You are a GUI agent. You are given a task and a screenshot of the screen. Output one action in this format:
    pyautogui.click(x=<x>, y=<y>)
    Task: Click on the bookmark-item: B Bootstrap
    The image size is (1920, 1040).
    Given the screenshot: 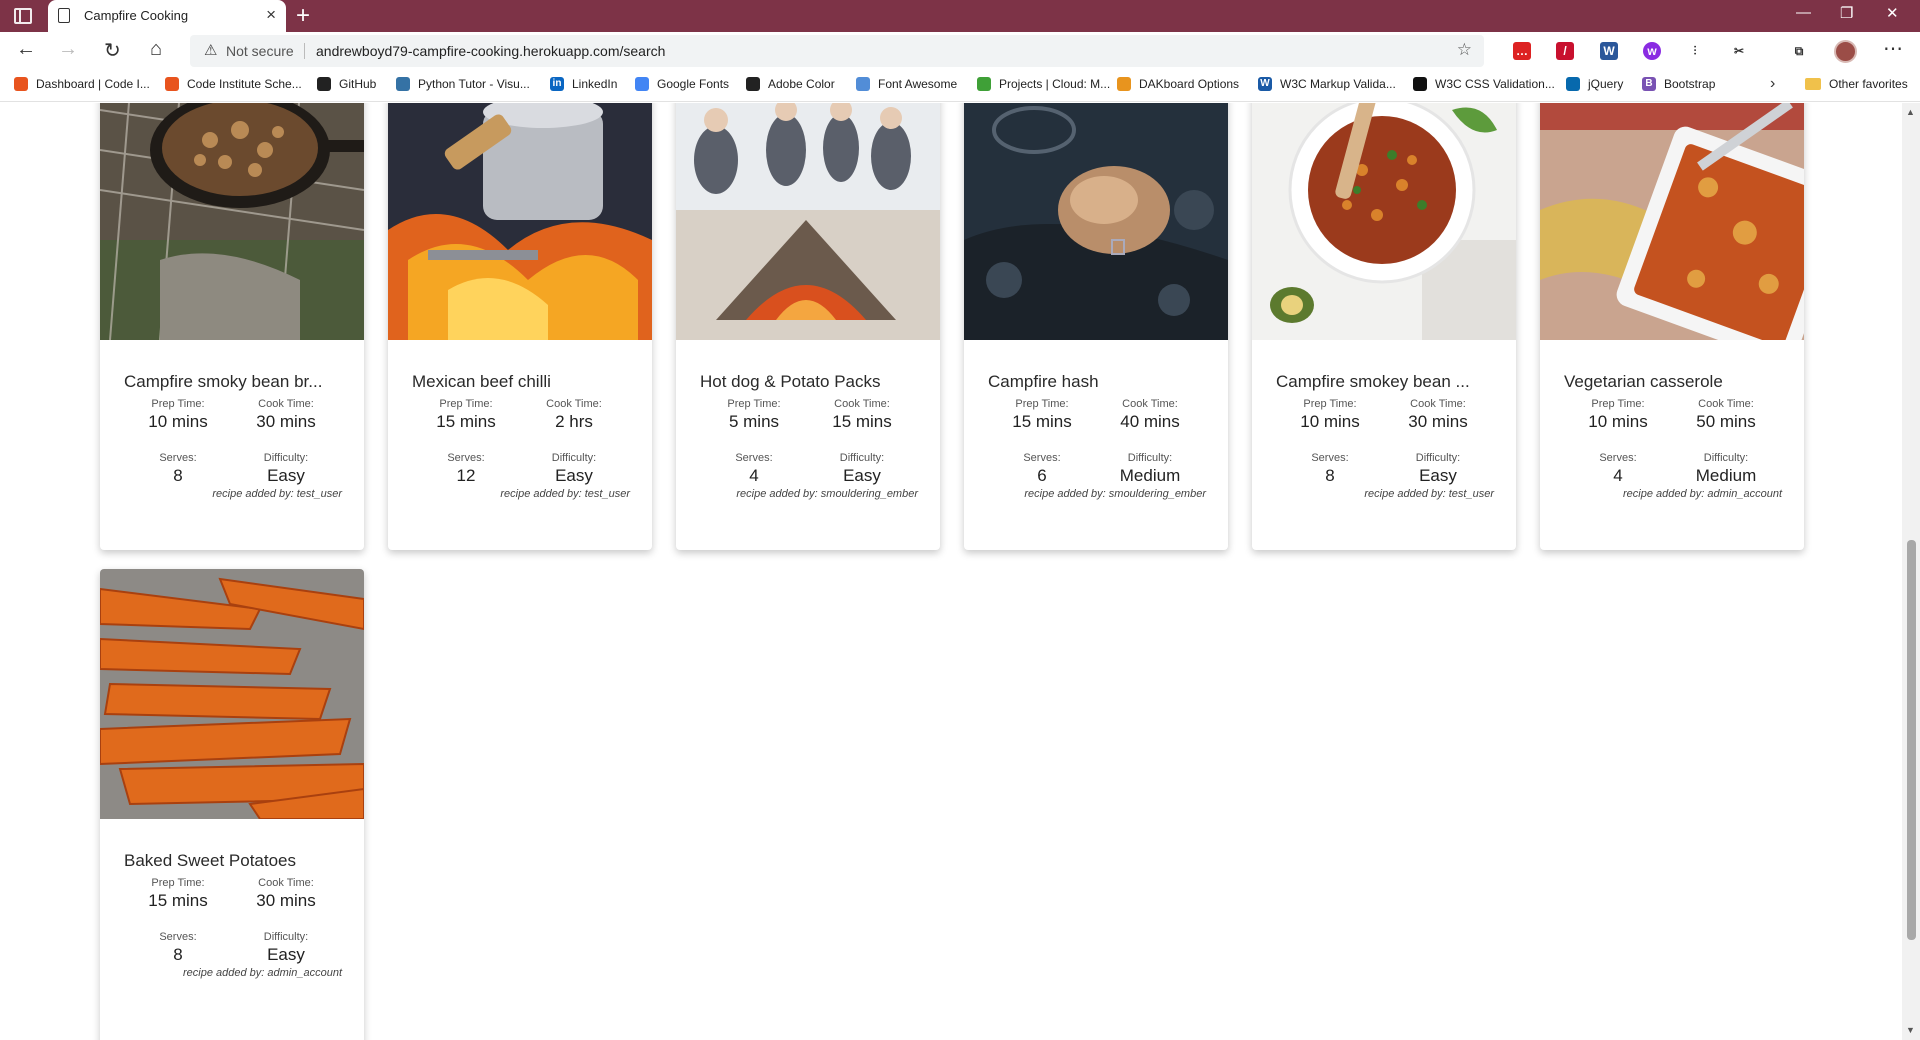 What is the action you would take?
    pyautogui.click(x=1678, y=84)
    